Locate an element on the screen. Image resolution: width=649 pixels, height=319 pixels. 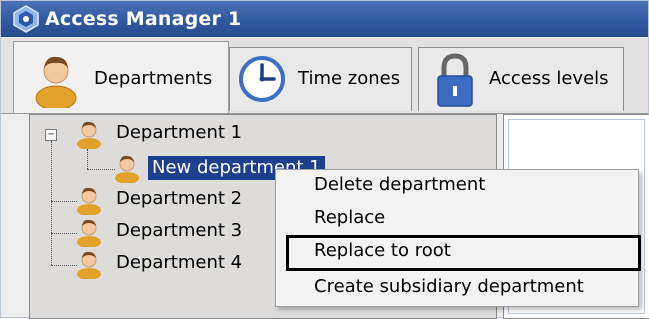
tab-access-levels-label: Access levels is located at coordinates (549, 78).